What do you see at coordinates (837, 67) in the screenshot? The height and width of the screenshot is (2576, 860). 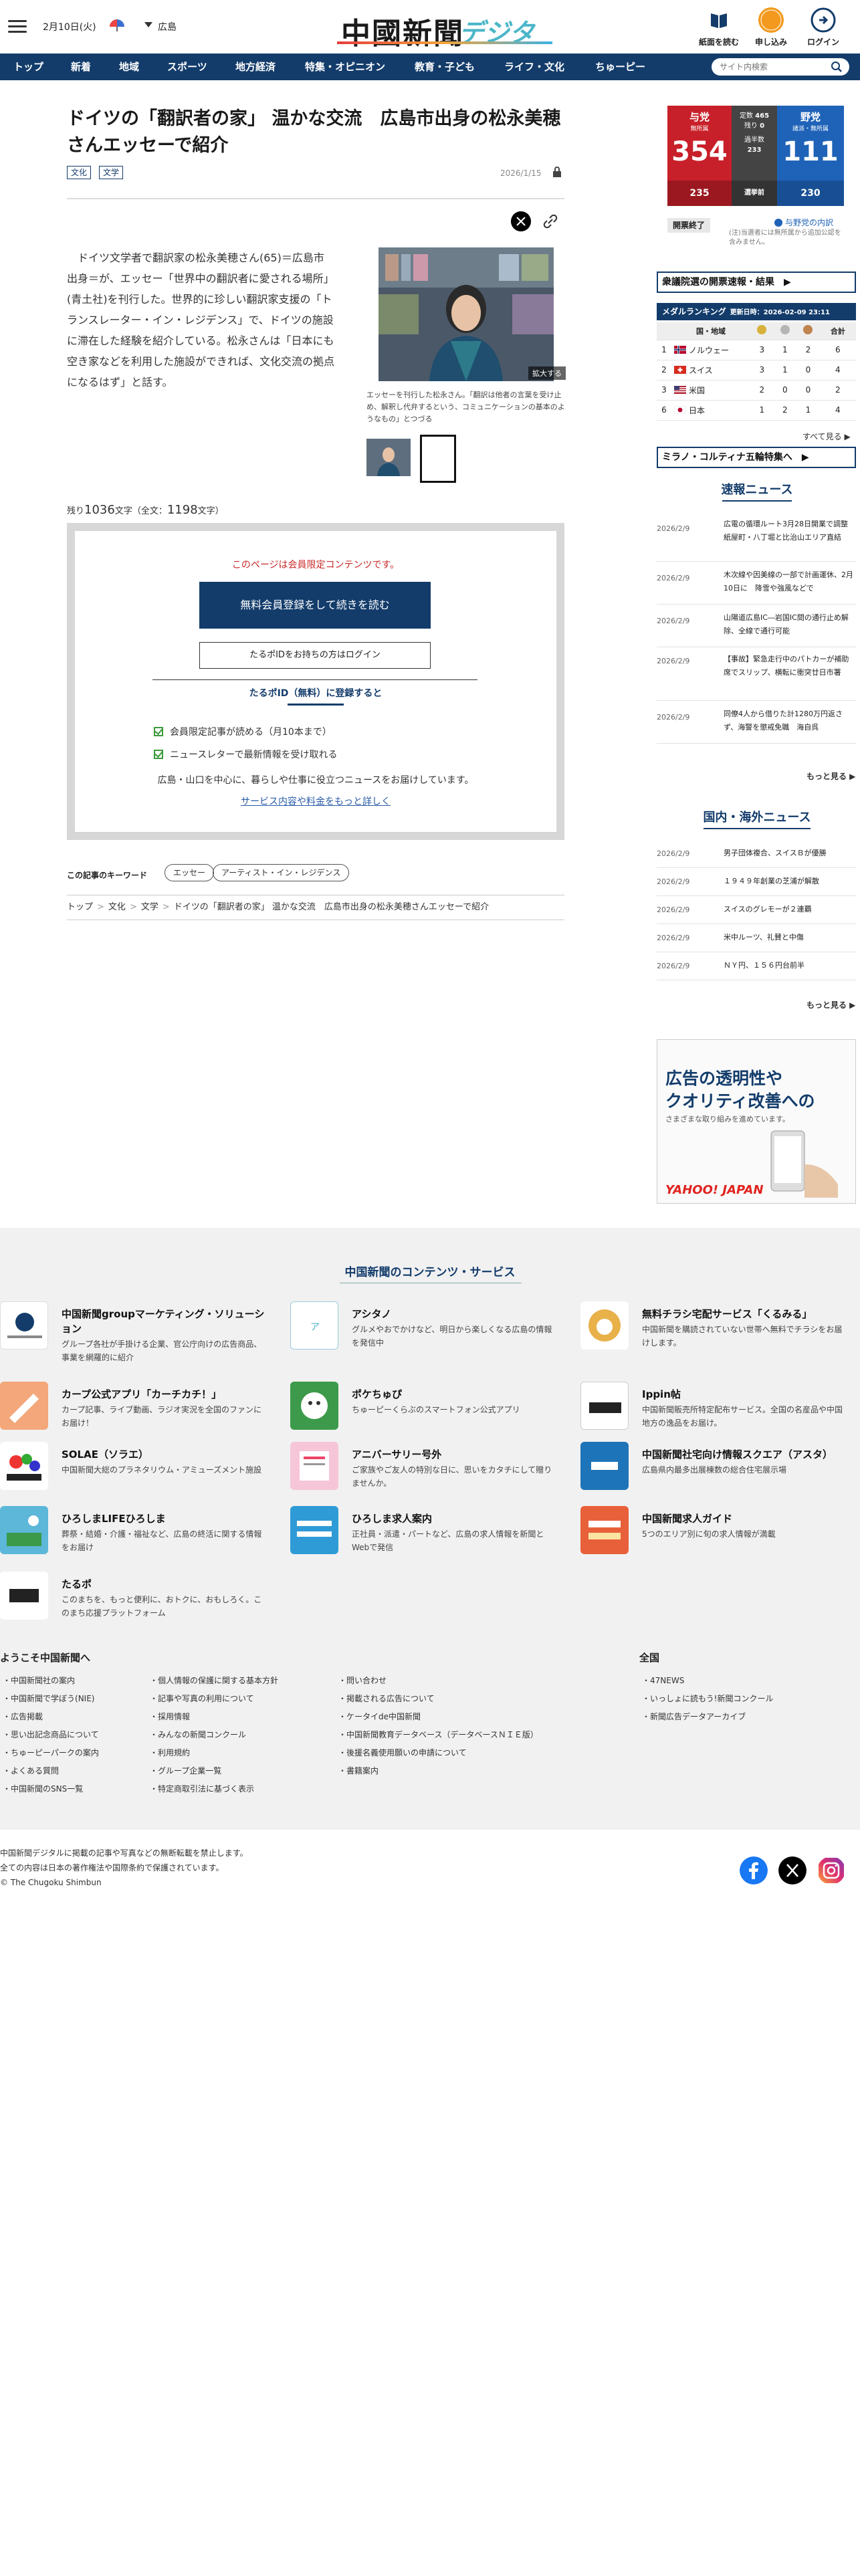 I see `search-icon` at bounding box center [837, 67].